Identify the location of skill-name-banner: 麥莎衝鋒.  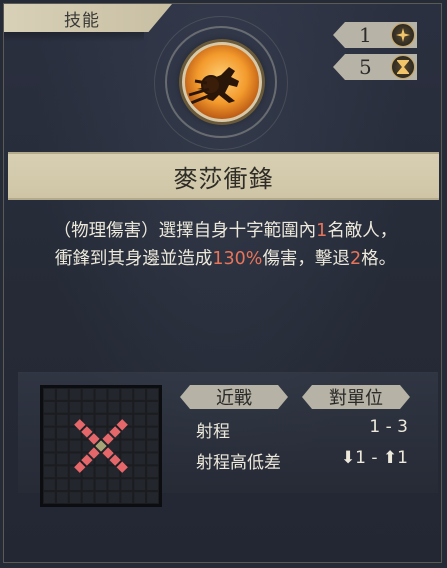
(223, 176).